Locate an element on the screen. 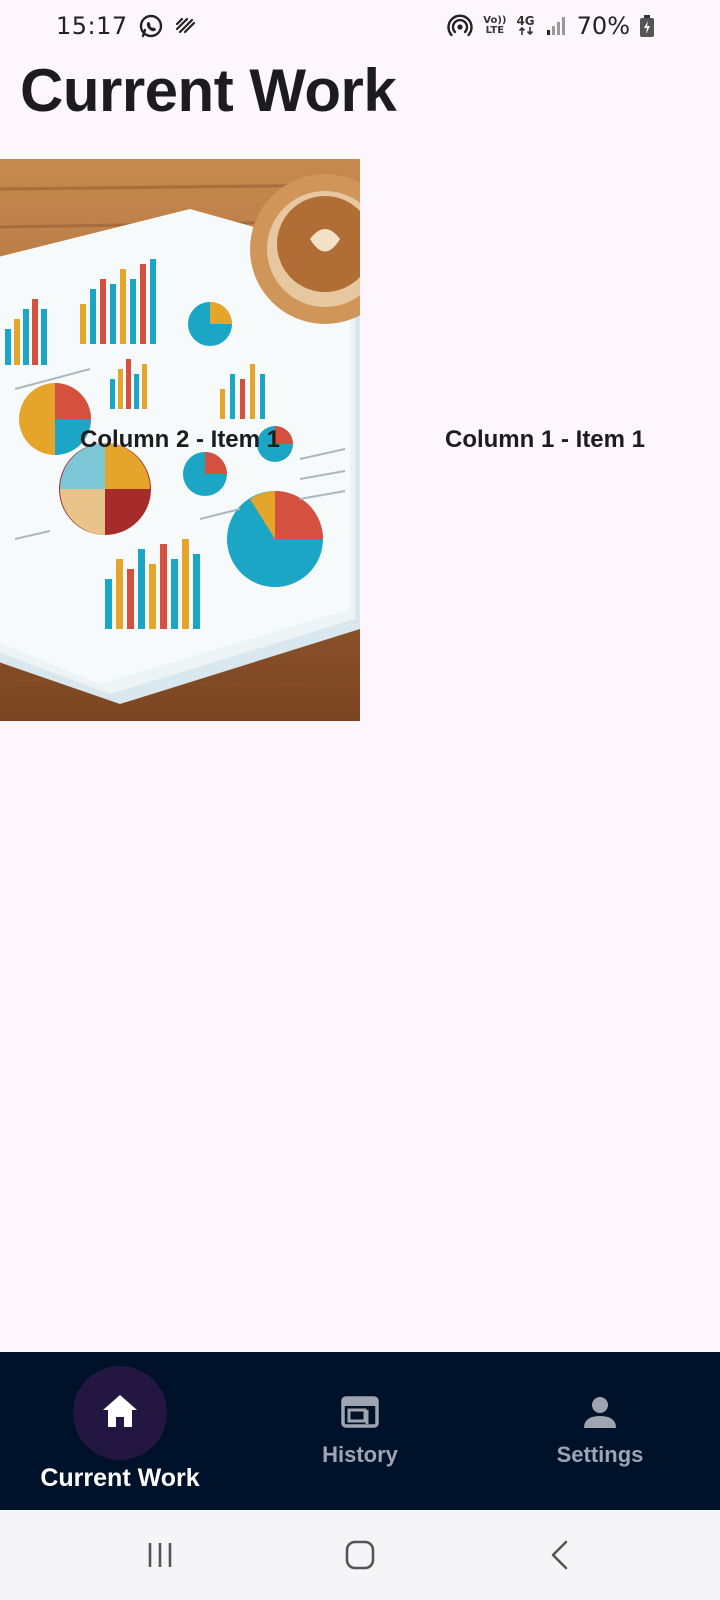  back-chevron-icon is located at coordinates (559, 1555).